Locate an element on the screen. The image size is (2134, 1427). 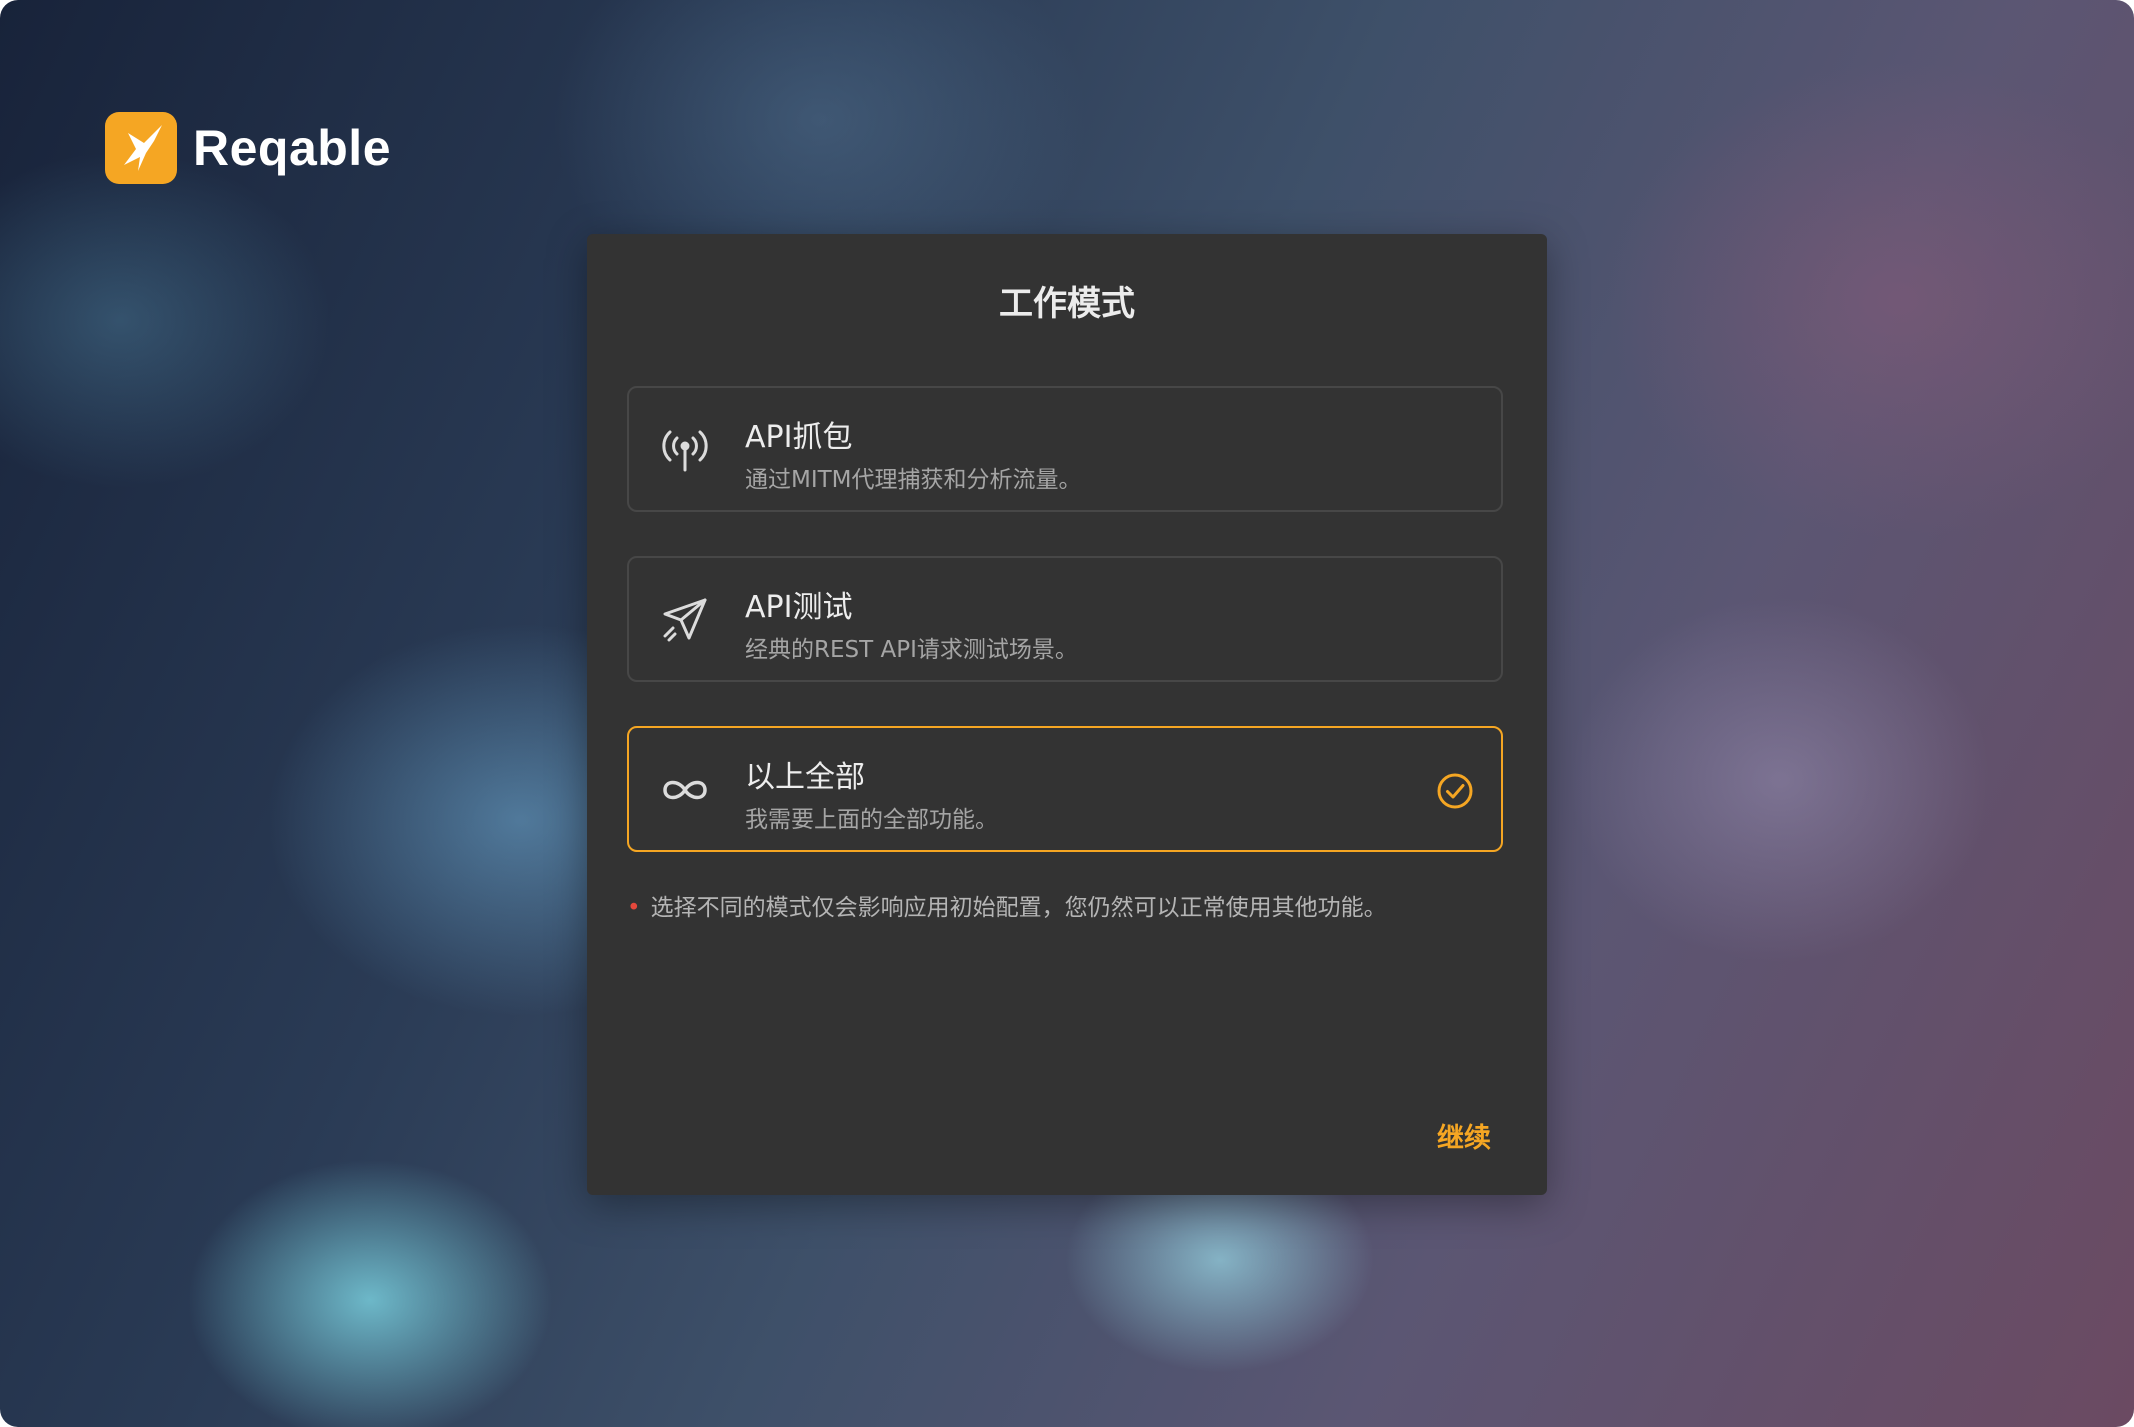
option-all: 以上全部 我需要上面的全部功能。 is located at coordinates (1065, 789).